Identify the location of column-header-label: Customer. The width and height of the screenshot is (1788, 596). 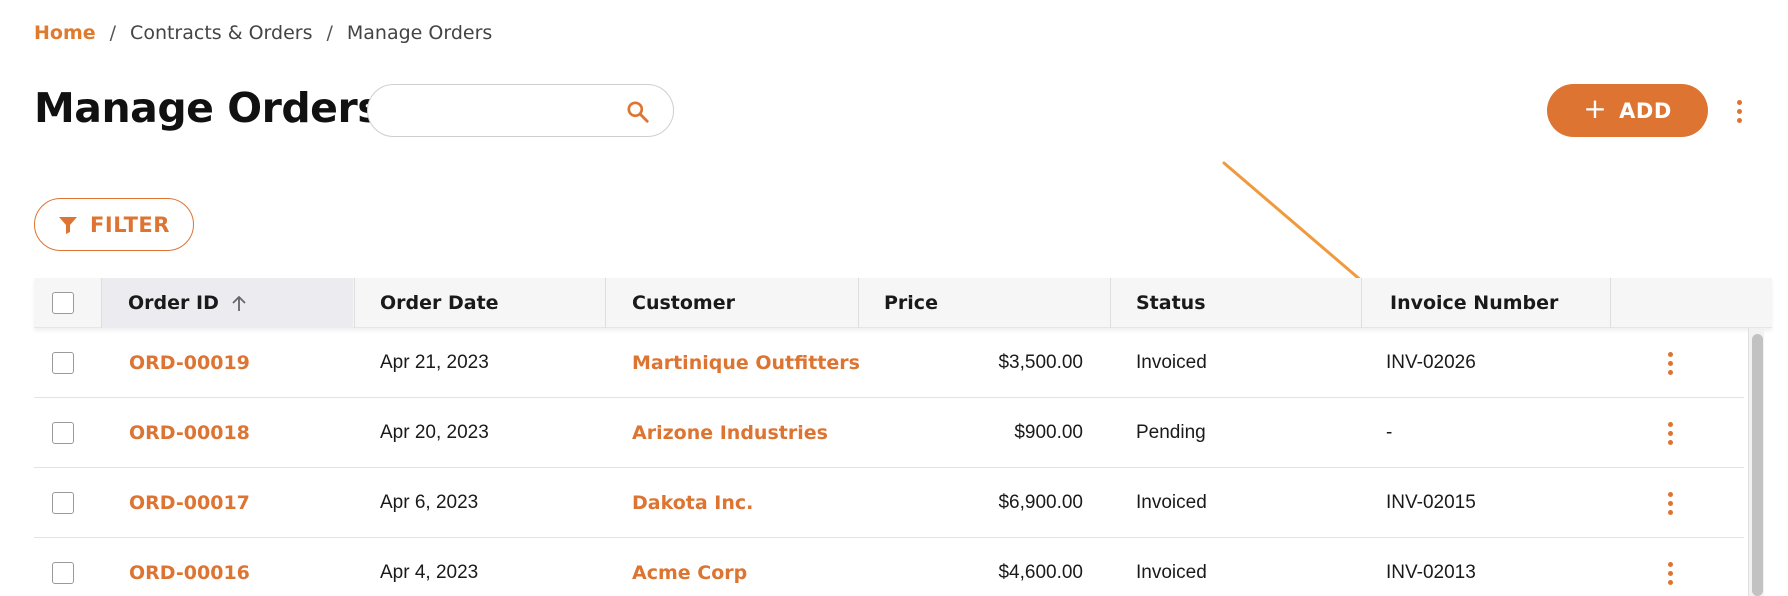
(683, 303).